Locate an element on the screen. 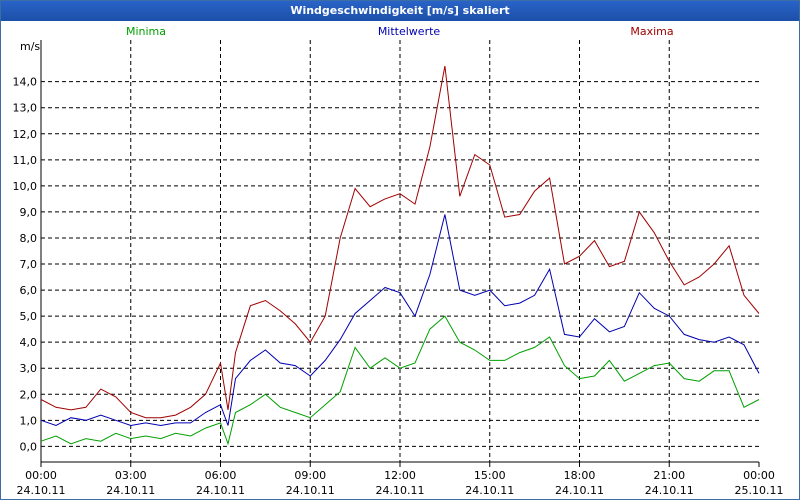 The image size is (800, 500). legend-mittelwerte: Mittelwerte is located at coordinates (409, 31).